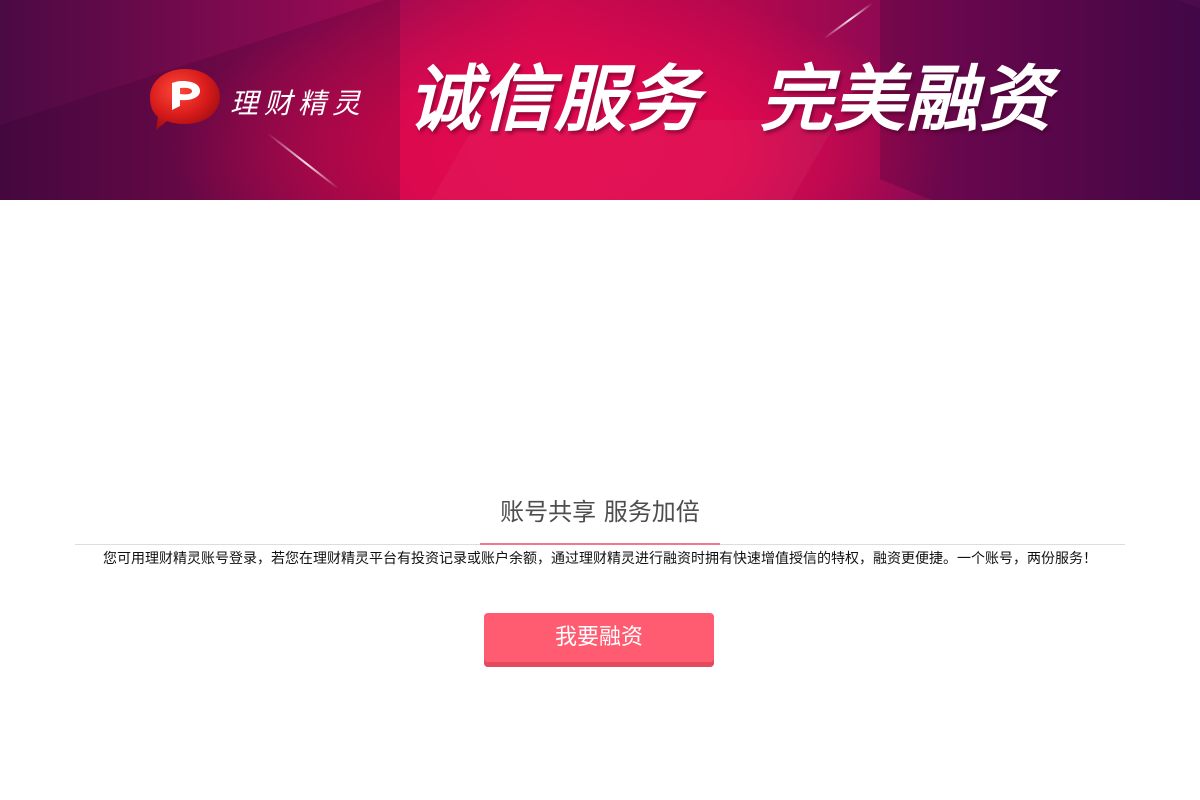  Describe the element at coordinates (600, 544) in the screenshot. I see `section-divider-accent` at that location.